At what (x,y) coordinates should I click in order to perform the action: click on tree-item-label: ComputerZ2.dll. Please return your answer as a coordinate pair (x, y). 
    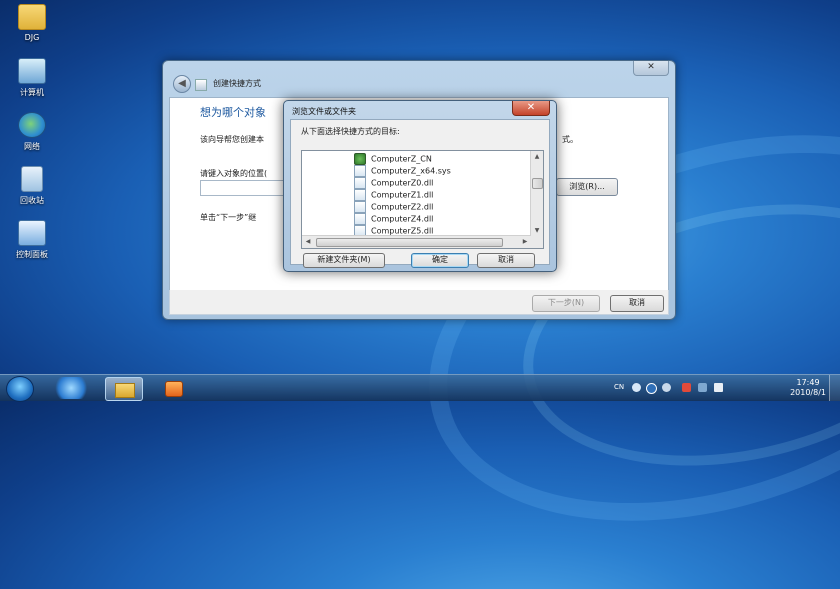
    Looking at the image, I should click on (402, 207).